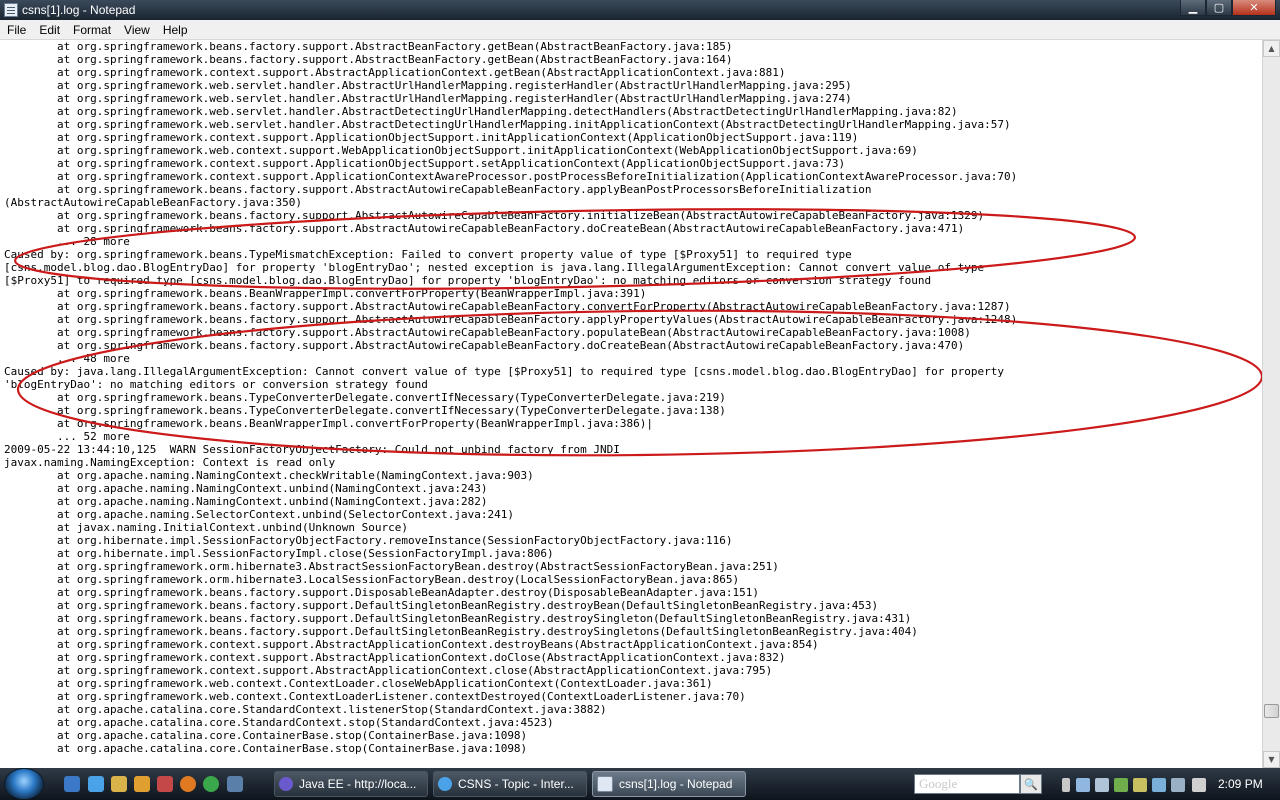 The width and height of the screenshot is (1280, 800). What do you see at coordinates (1031, 784) in the screenshot?
I see `search-button: 🔍` at bounding box center [1031, 784].